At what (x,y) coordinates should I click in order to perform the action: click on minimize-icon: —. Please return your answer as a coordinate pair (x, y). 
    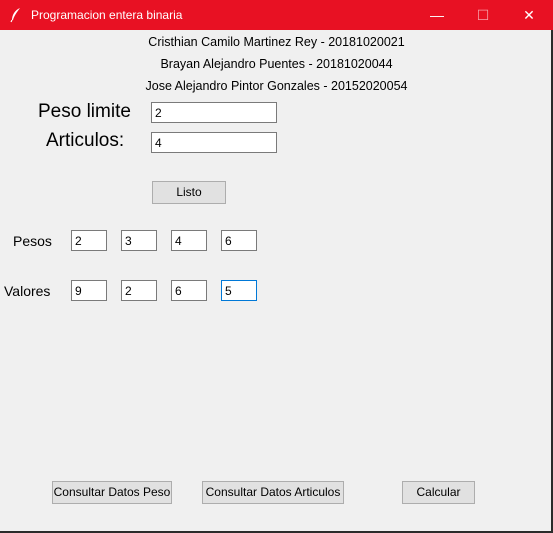
    Looking at the image, I should click on (437, 15).